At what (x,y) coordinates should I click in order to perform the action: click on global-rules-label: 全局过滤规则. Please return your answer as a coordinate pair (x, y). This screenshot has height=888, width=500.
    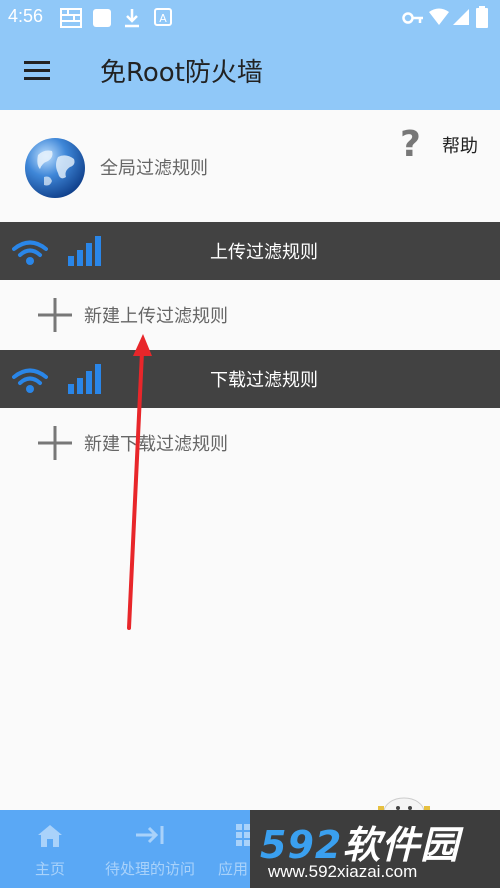
    Looking at the image, I should click on (154, 168).